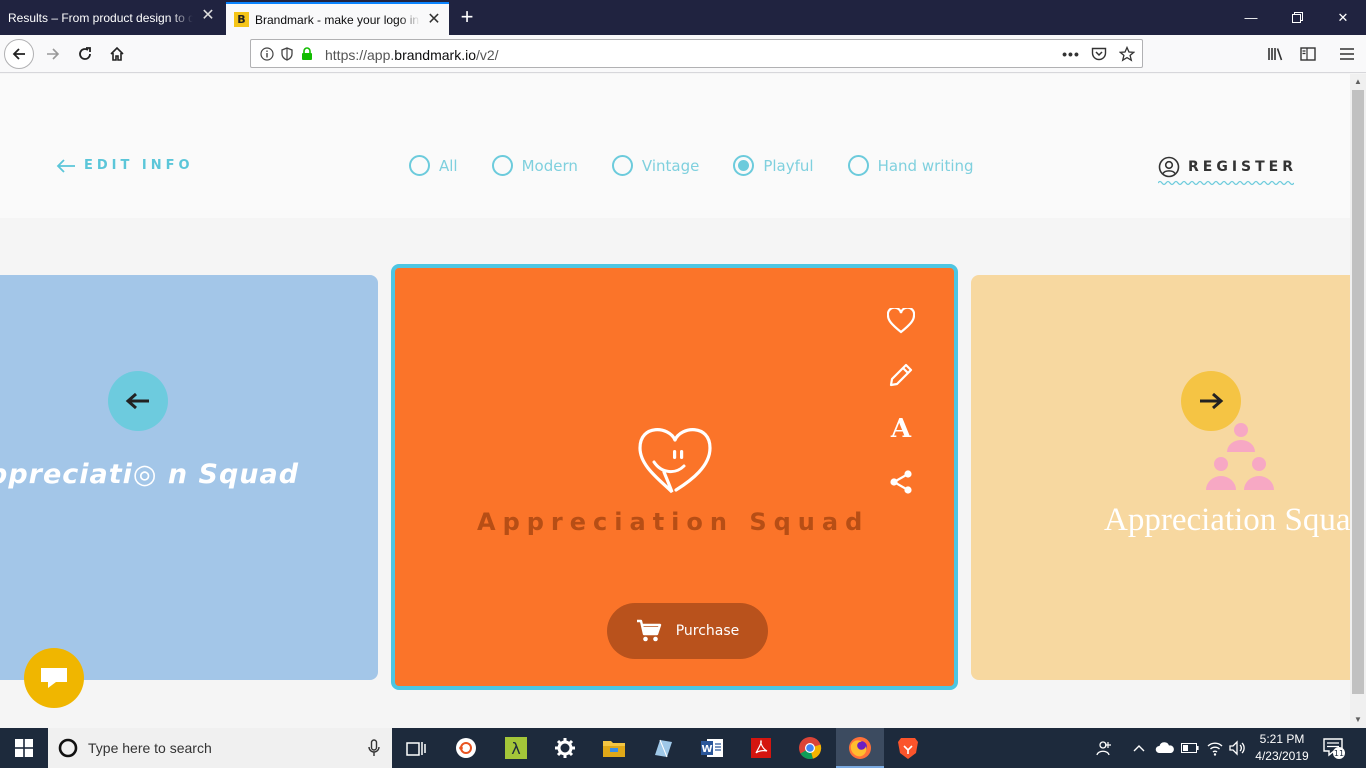 This screenshot has height=768, width=1366. Describe the element at coordinates (267, 54) in the screenshot. I see `info-icon` at that location.